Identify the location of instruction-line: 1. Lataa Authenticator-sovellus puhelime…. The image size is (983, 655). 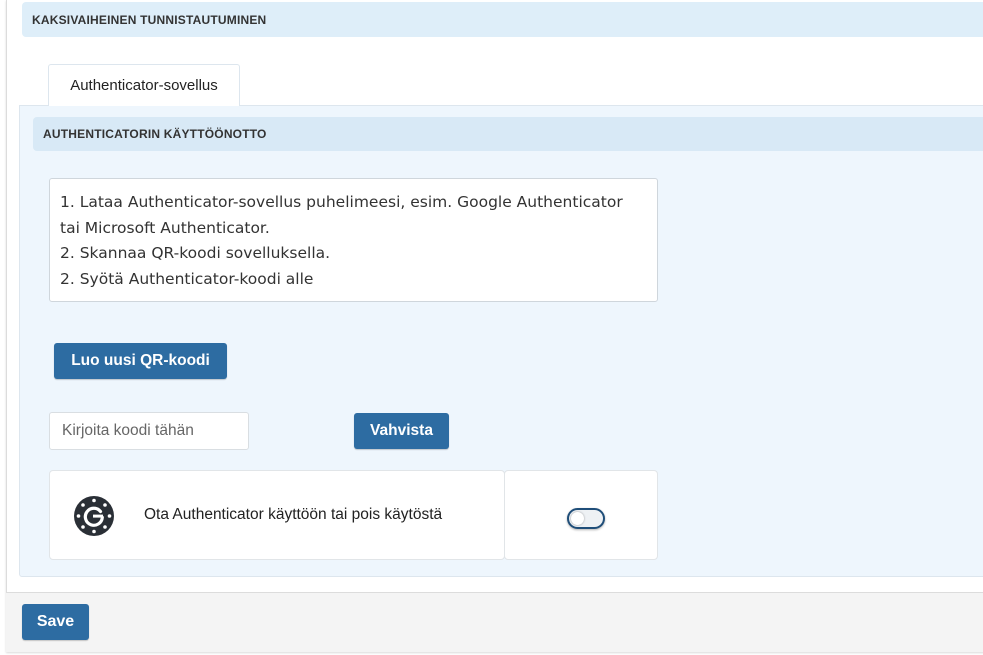
(341, 215).